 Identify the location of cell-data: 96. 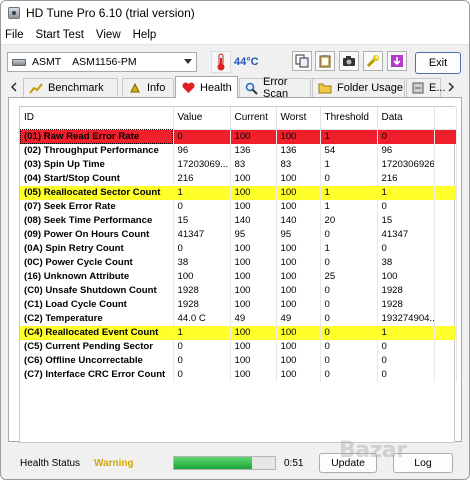
(406, 150).